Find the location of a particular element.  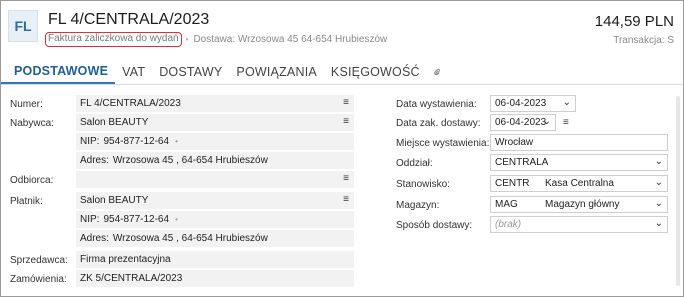

sprzedawca-label: Sprzedawca: is located at coordinates (39, 260).